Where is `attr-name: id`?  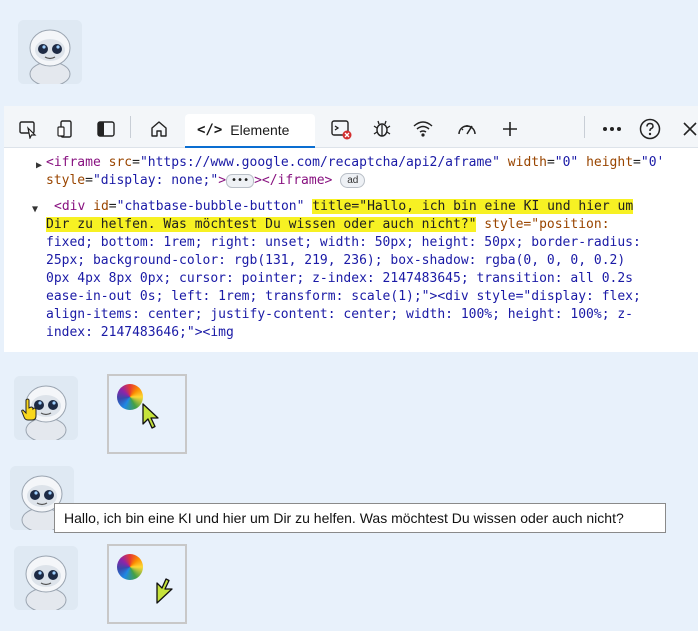
attr-name: id is located at coordinates (101, 206).